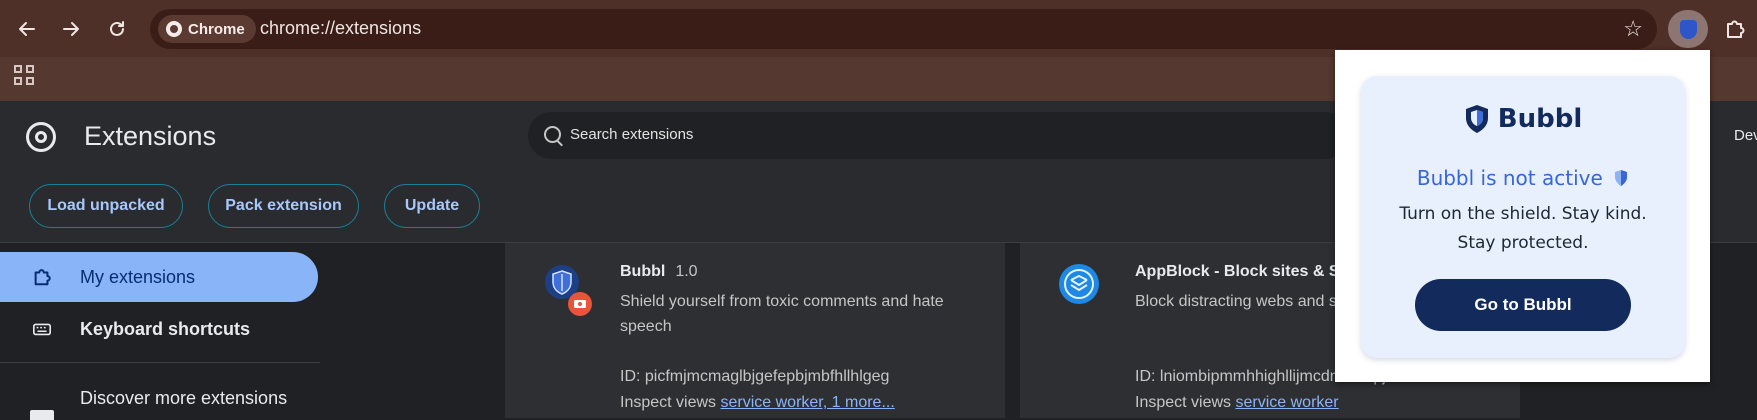 The image size is (1757, 420). I want to click on forward-button, so click(71, 29).